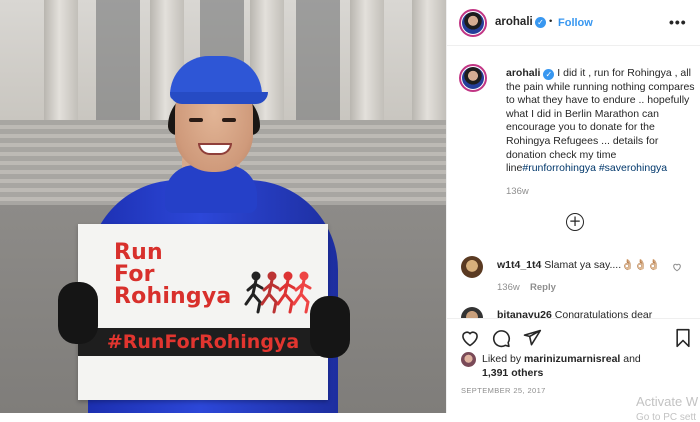 The width and height of the screenshot is (700, 422). I want to click on caption-username: arohali, so click(523, 73).